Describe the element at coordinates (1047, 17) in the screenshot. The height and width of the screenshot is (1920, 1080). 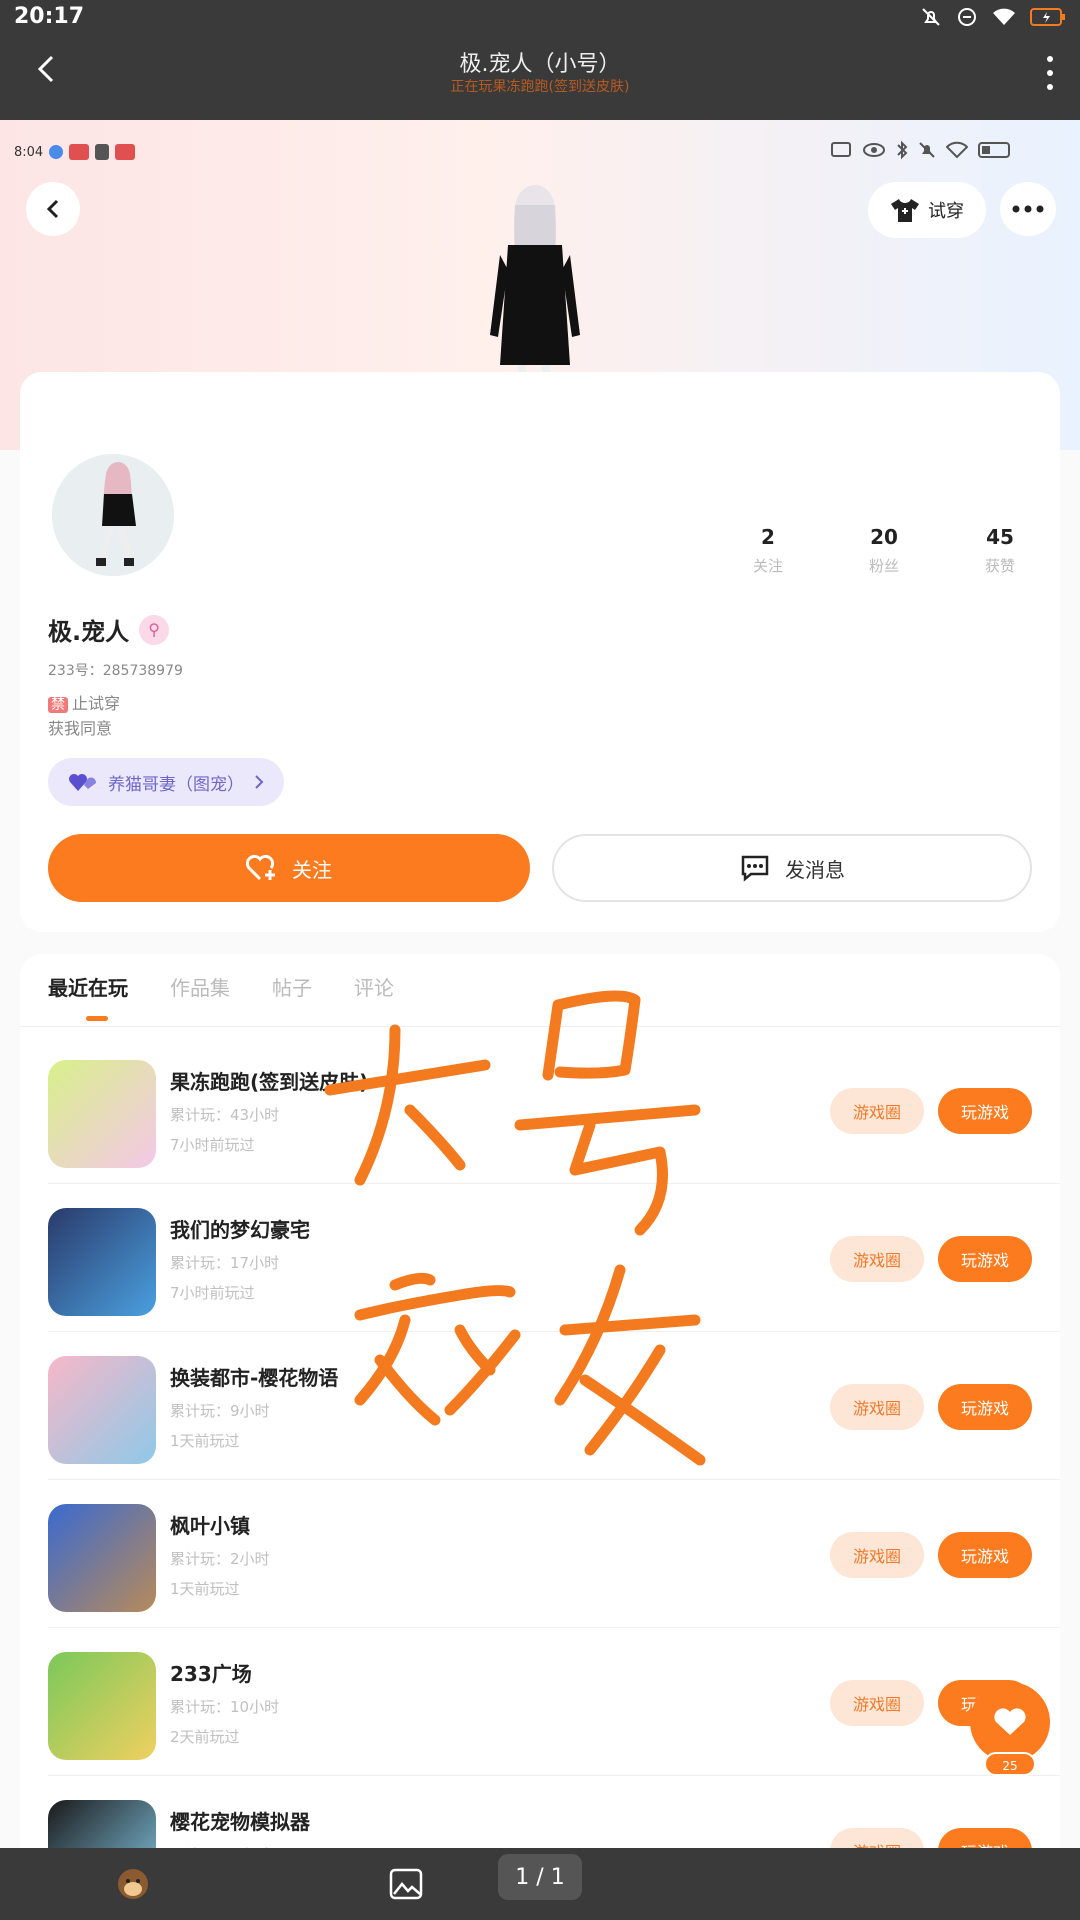
I see `battery-charging-icon` at that location.